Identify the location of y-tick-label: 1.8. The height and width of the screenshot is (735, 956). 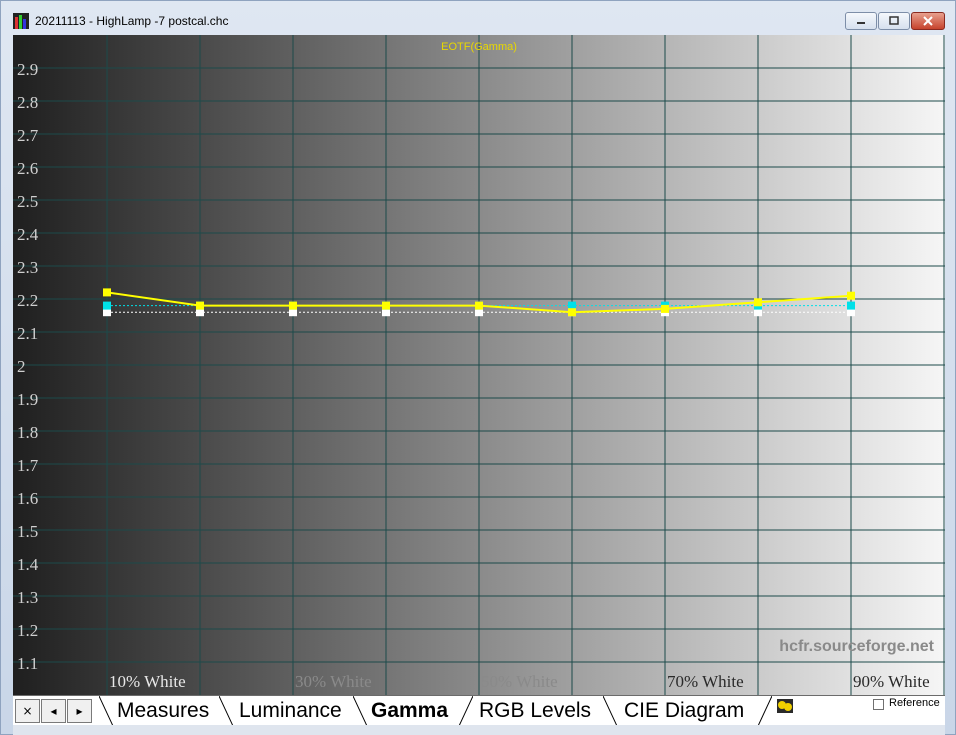
(27, 432).